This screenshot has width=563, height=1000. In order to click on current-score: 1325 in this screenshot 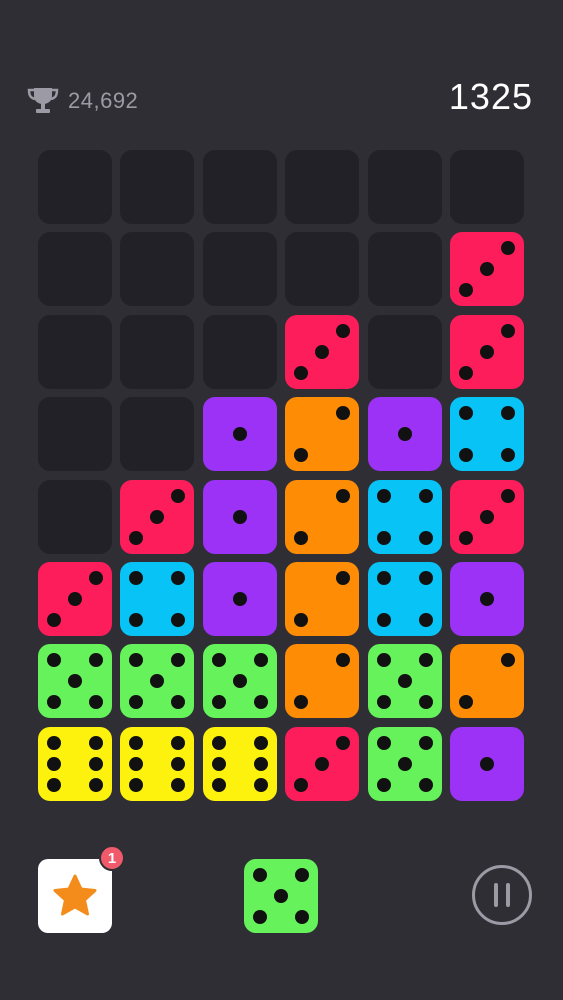, I will do `click(490, 96)`.